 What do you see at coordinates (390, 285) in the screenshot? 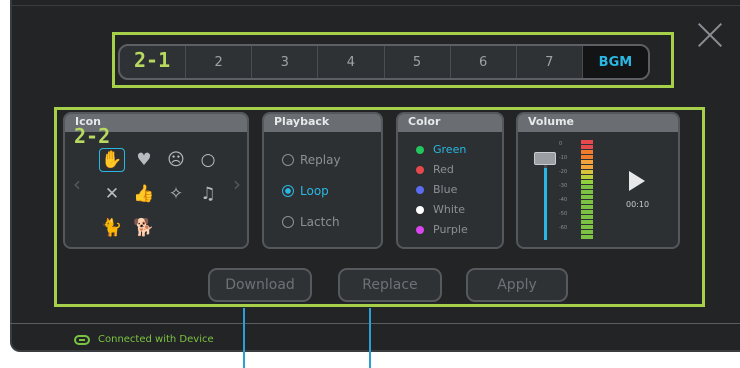
I see `replace-button: Replace` at bounding box center [390, 285].